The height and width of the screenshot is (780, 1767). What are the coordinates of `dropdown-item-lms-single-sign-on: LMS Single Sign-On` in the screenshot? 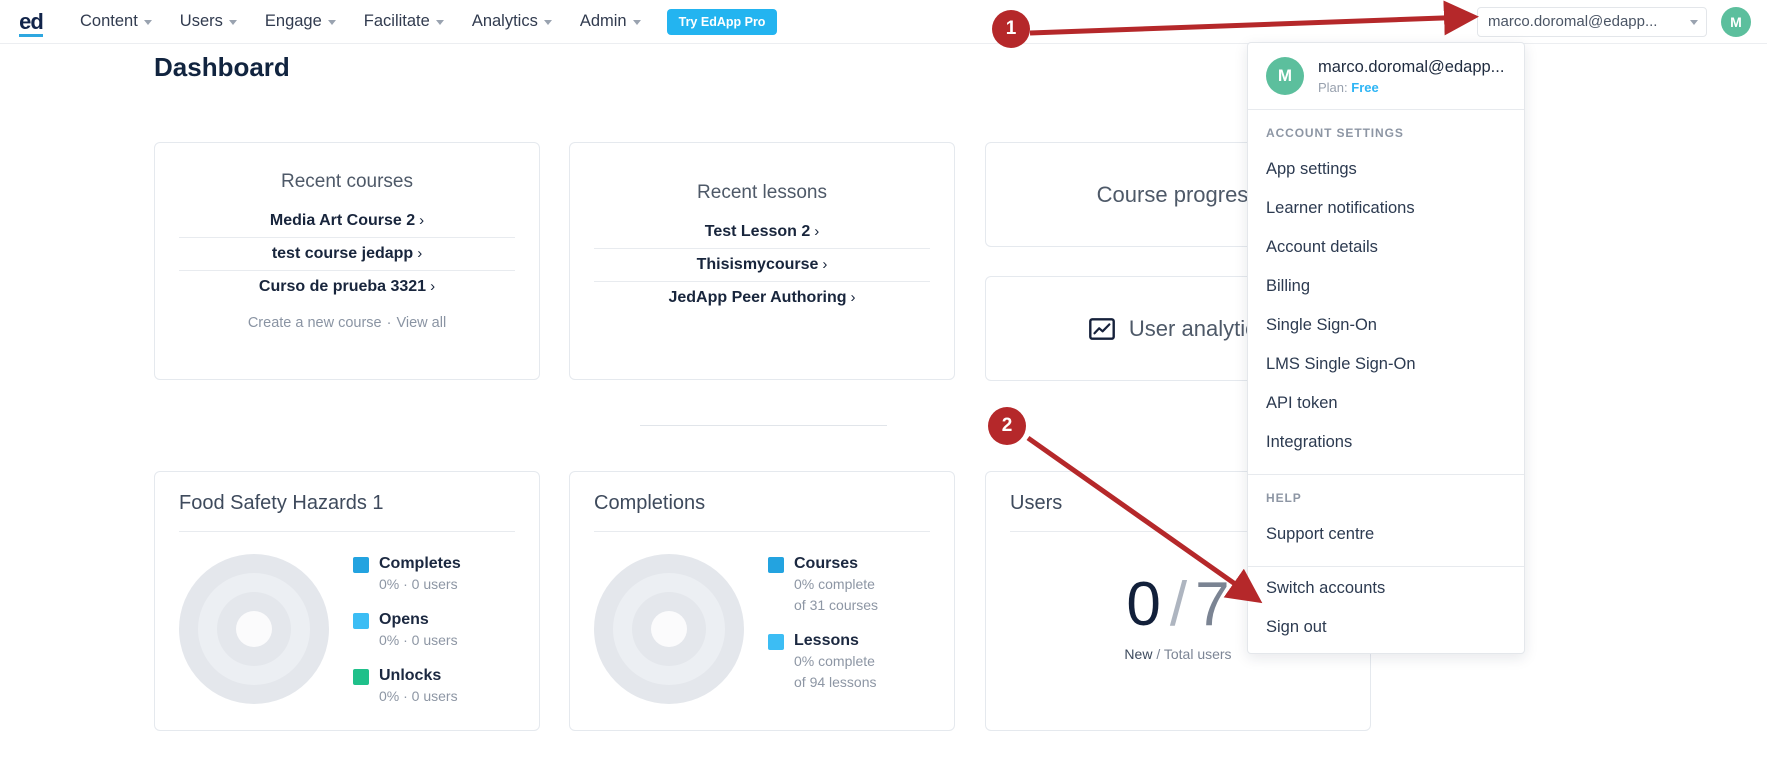 It's located at (1386, 364).